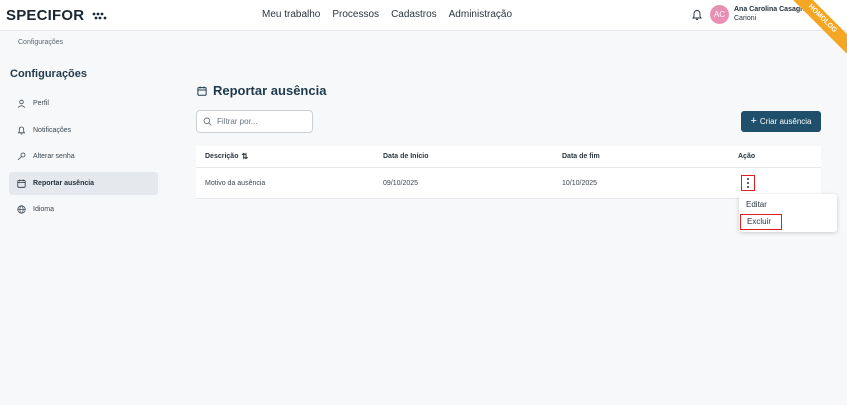 This screenshot has width=847, height=405. Describe the element at coordinates (580, 183) in the screenshot. I see `cell-fim: 10/10/2025` at that location.